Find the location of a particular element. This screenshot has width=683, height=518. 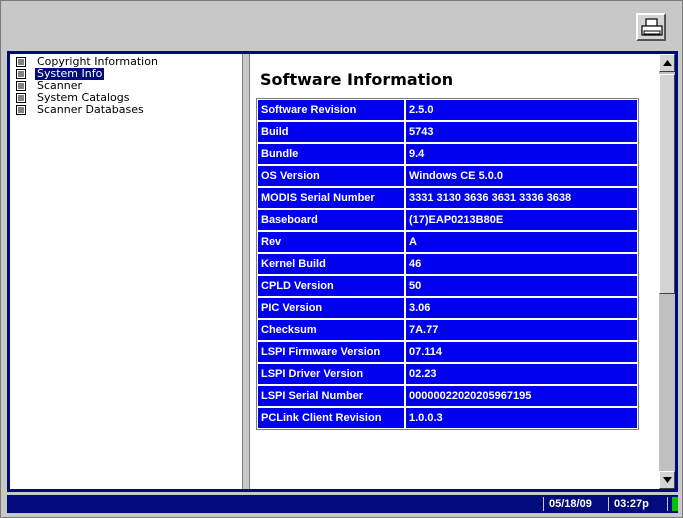

scroll-up-button is located at coordinates (667, 63).